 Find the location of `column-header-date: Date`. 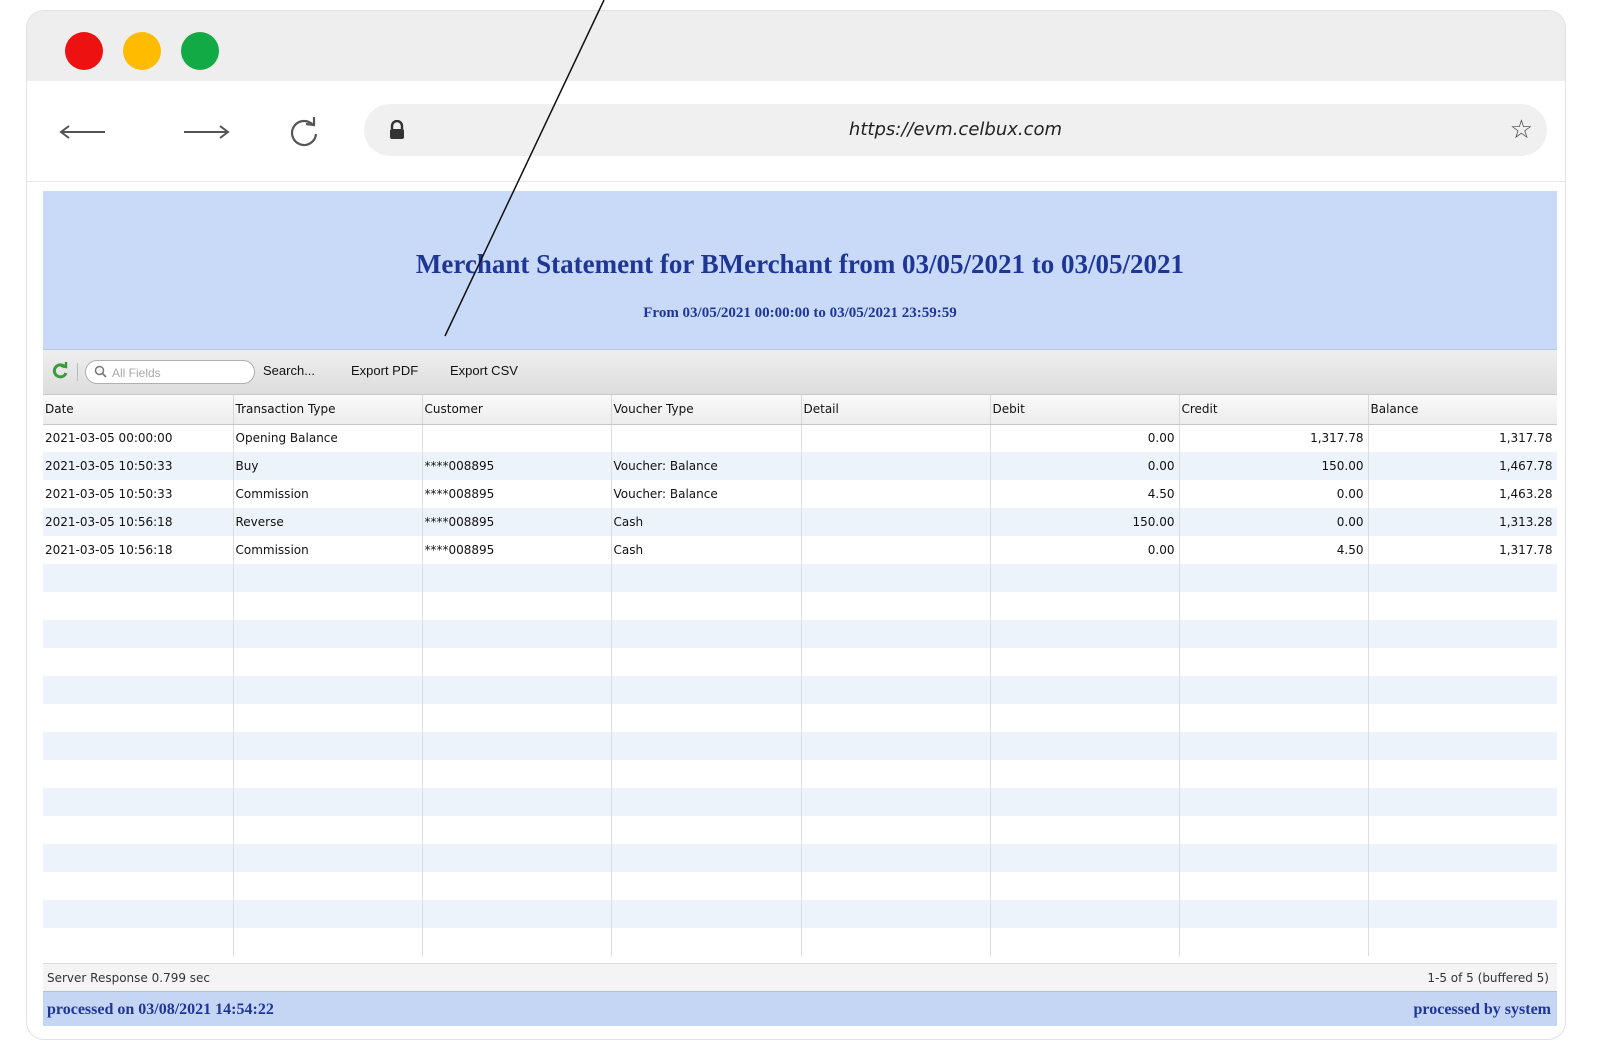

column-header-date: Date is located at coordinates (138, 410).